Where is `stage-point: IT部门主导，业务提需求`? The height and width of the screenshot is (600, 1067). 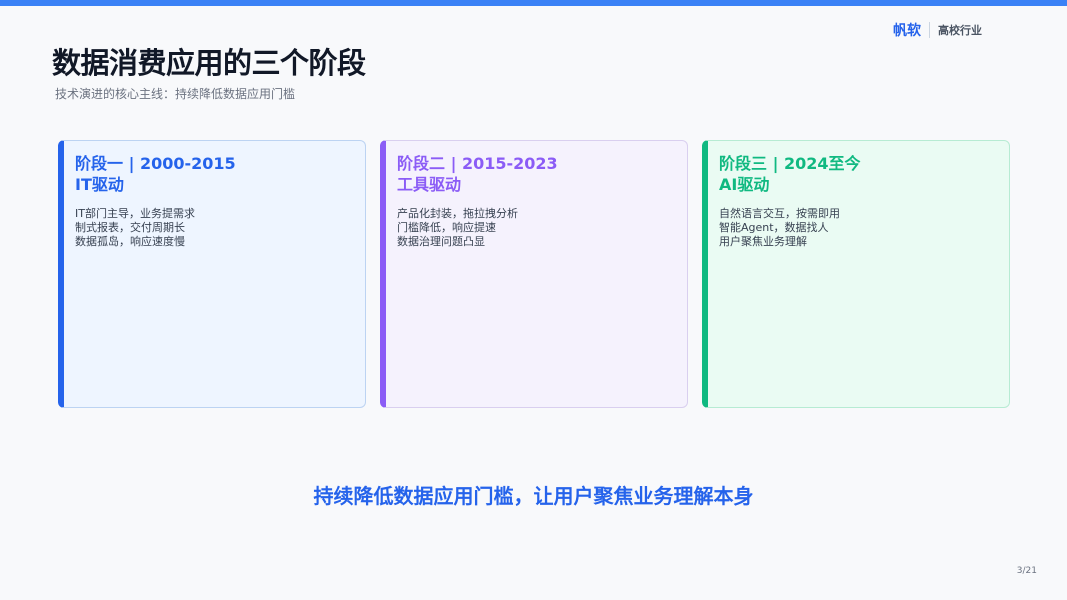 stage-point: IT部门主导，业务提需求 is located at coordinates (135, 213).